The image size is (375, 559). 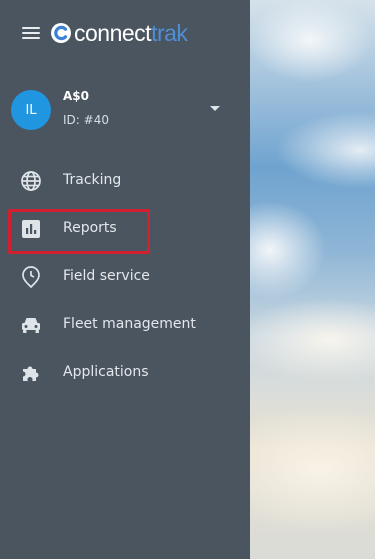 I want to click on nav-item-fleet-management: Fleet management, so click(x=125, y=325).